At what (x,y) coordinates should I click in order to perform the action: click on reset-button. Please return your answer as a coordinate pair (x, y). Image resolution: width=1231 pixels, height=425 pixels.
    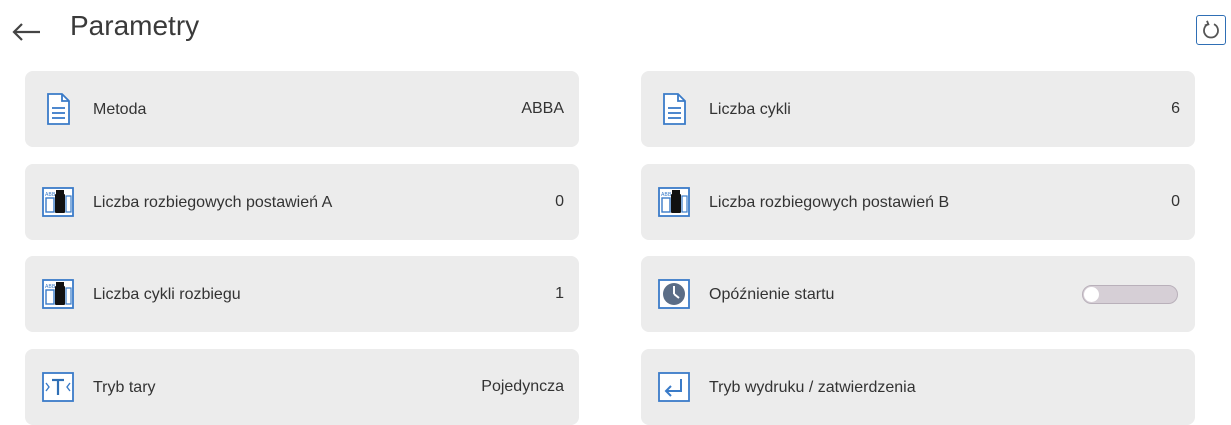
    Looking at the image, I should click on (1211, 30).